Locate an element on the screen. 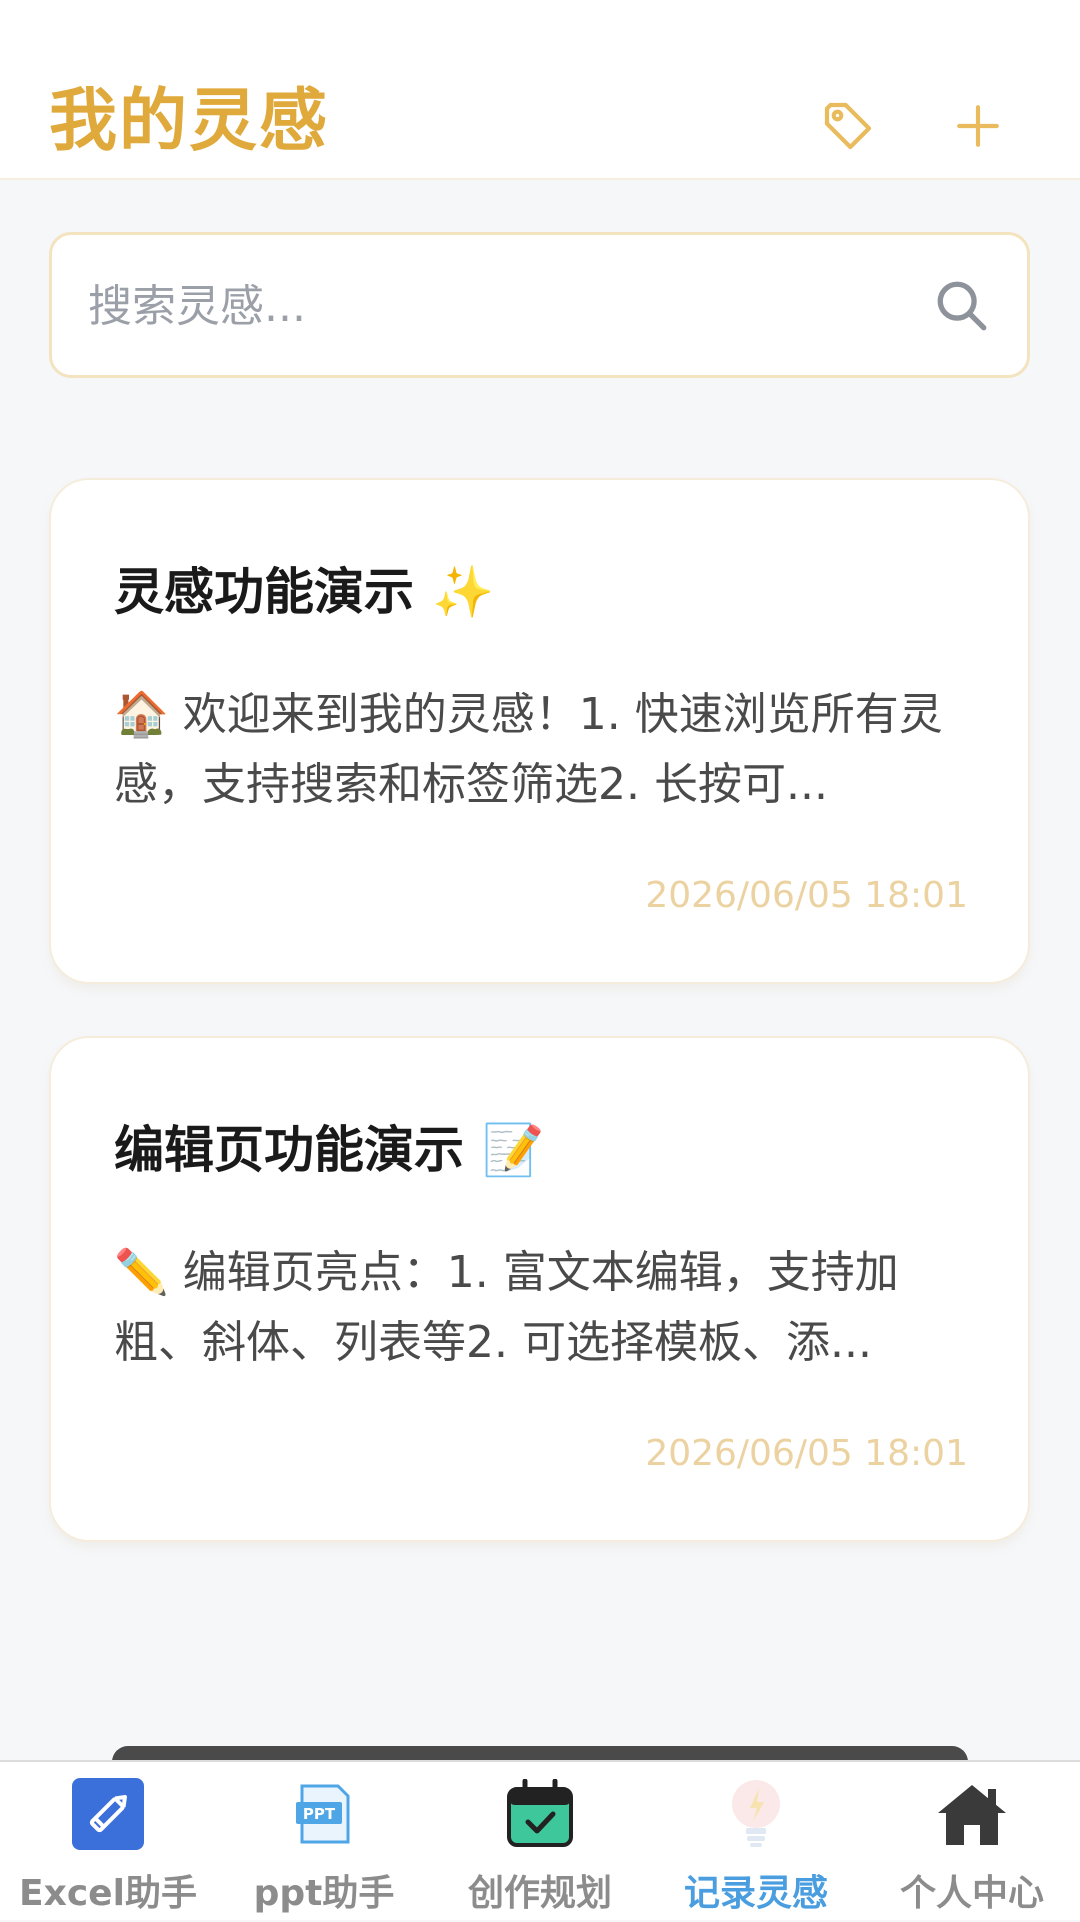  card-title-text: 灵感功能演示 is located at coordinates (264, 592).